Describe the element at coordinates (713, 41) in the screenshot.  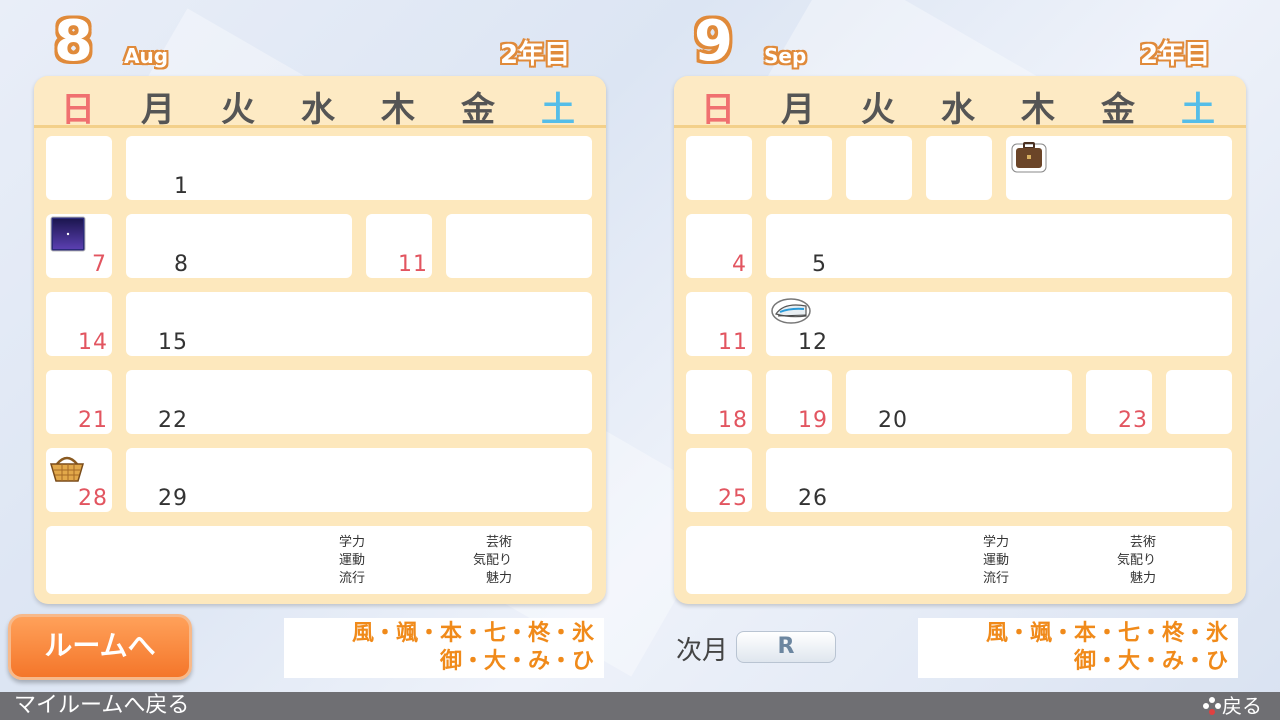
I see `month-number: 9` at that location.